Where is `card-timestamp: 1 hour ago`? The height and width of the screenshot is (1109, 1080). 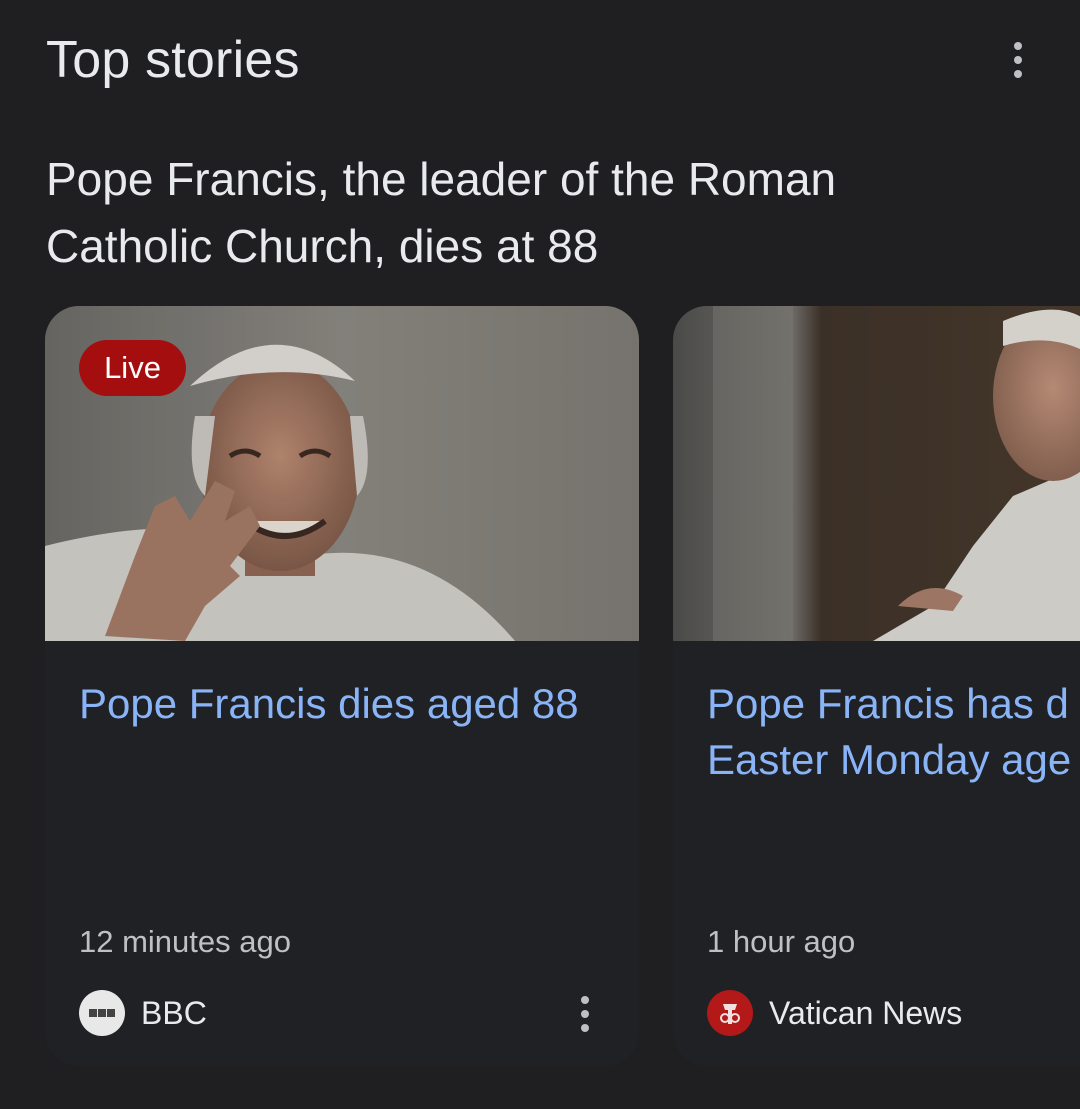 card-timestamp: 1 hour ago is located at coordinates (781, 941).